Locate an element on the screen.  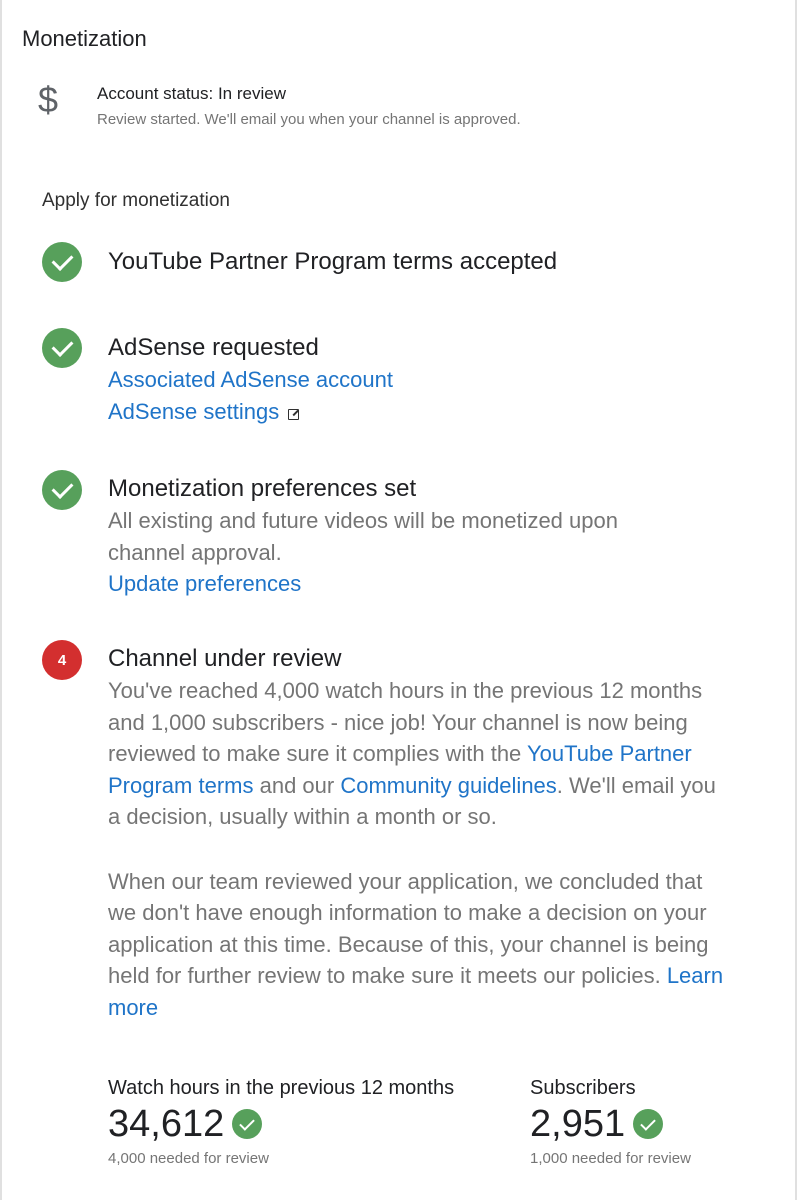
apply-heading: Apply for monetization is located at coordinates (136, 200).